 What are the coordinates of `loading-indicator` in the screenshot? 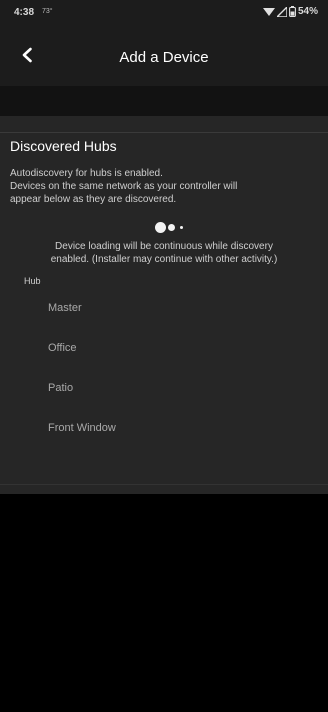 It's located at (175, 228).